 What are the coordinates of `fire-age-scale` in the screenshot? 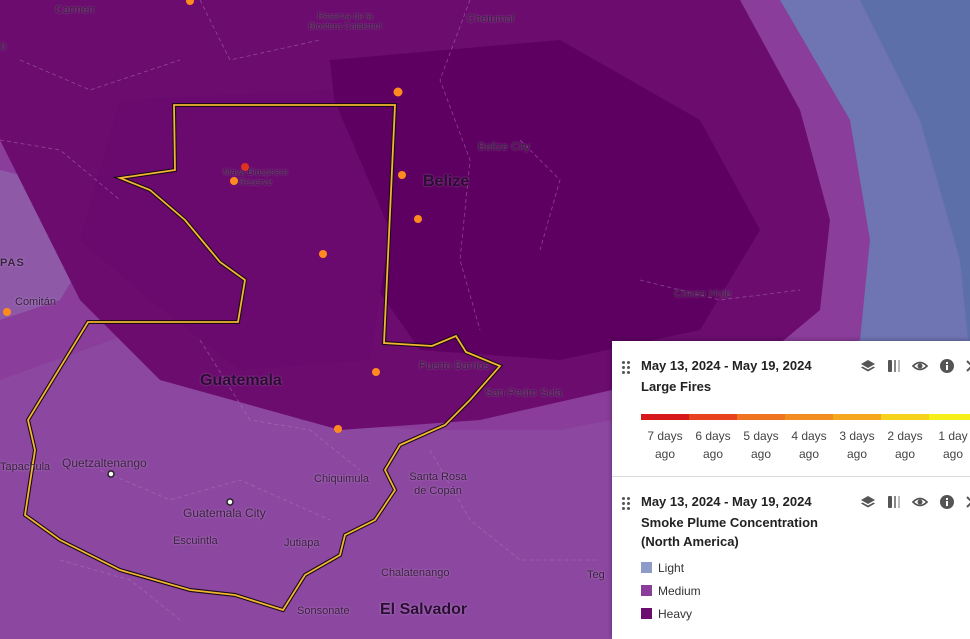 It's located at (805, 417).